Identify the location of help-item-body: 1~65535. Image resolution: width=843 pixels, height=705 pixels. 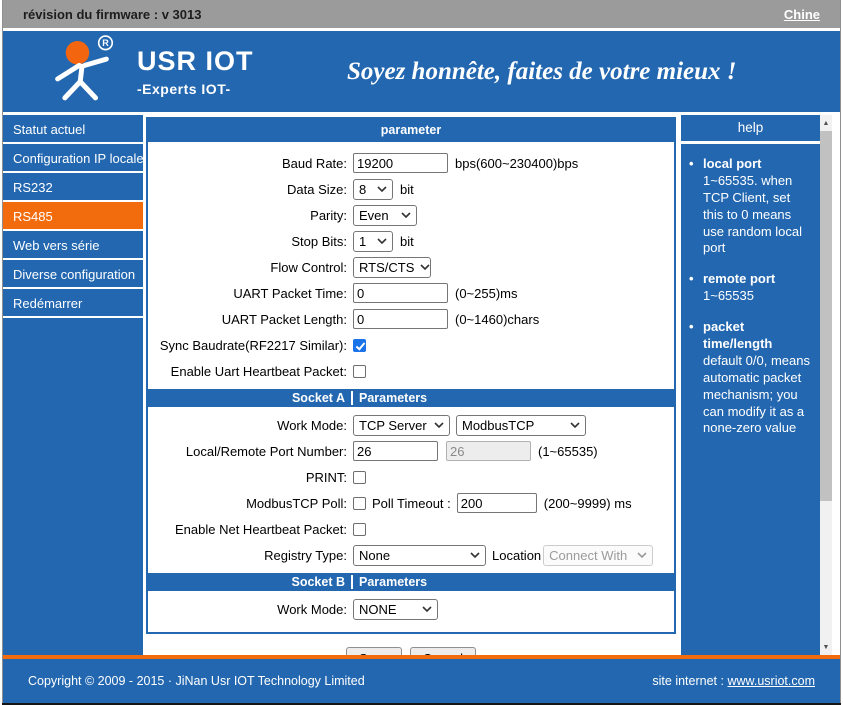
(728, 296).